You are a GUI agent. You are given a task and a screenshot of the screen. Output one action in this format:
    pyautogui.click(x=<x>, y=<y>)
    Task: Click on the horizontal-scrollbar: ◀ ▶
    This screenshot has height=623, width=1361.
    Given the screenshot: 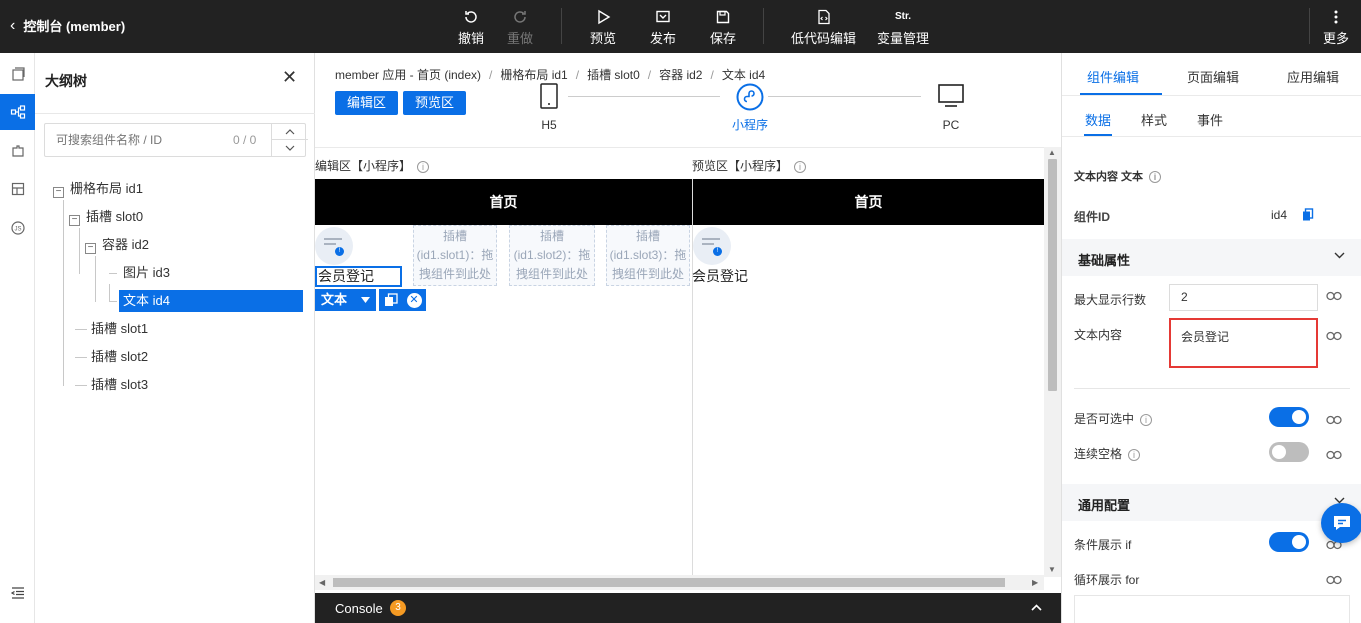 What is the action you would take?
    pyautogui.click(x=679, y=582)
    